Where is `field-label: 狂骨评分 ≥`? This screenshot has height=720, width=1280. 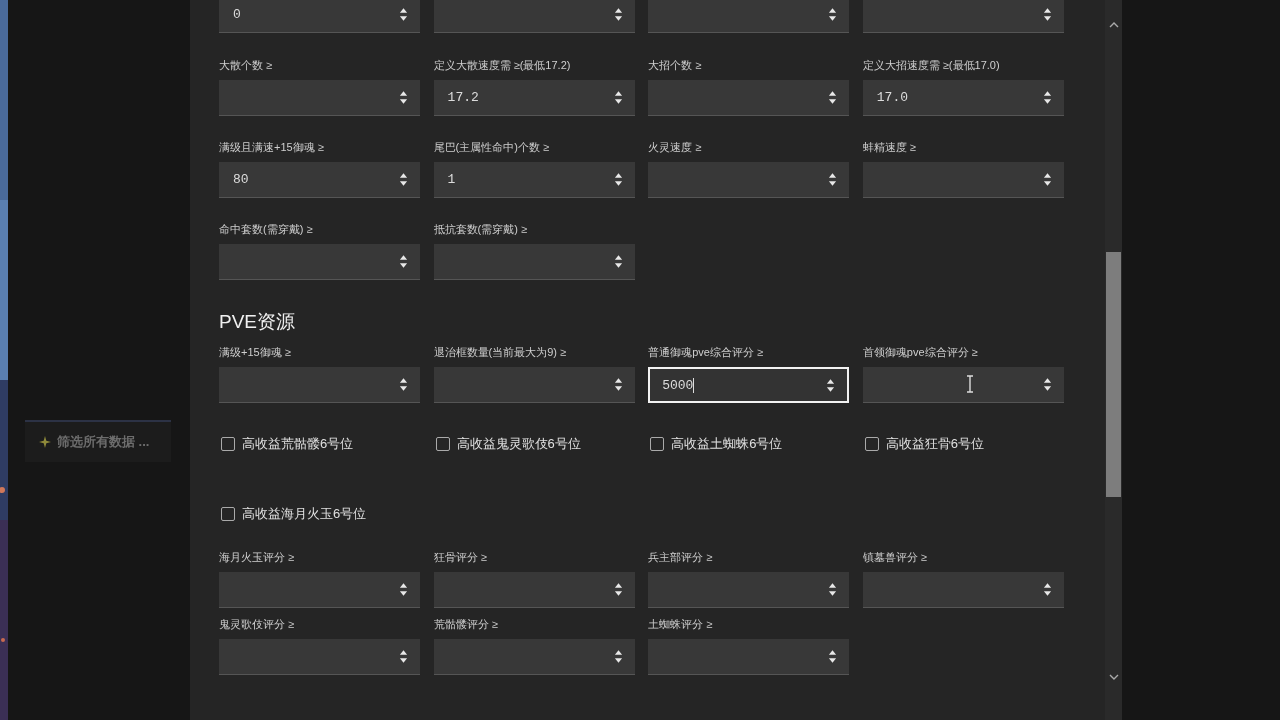 field-label: 狂骨评分 ≥ is located at coordinates (460, 557).